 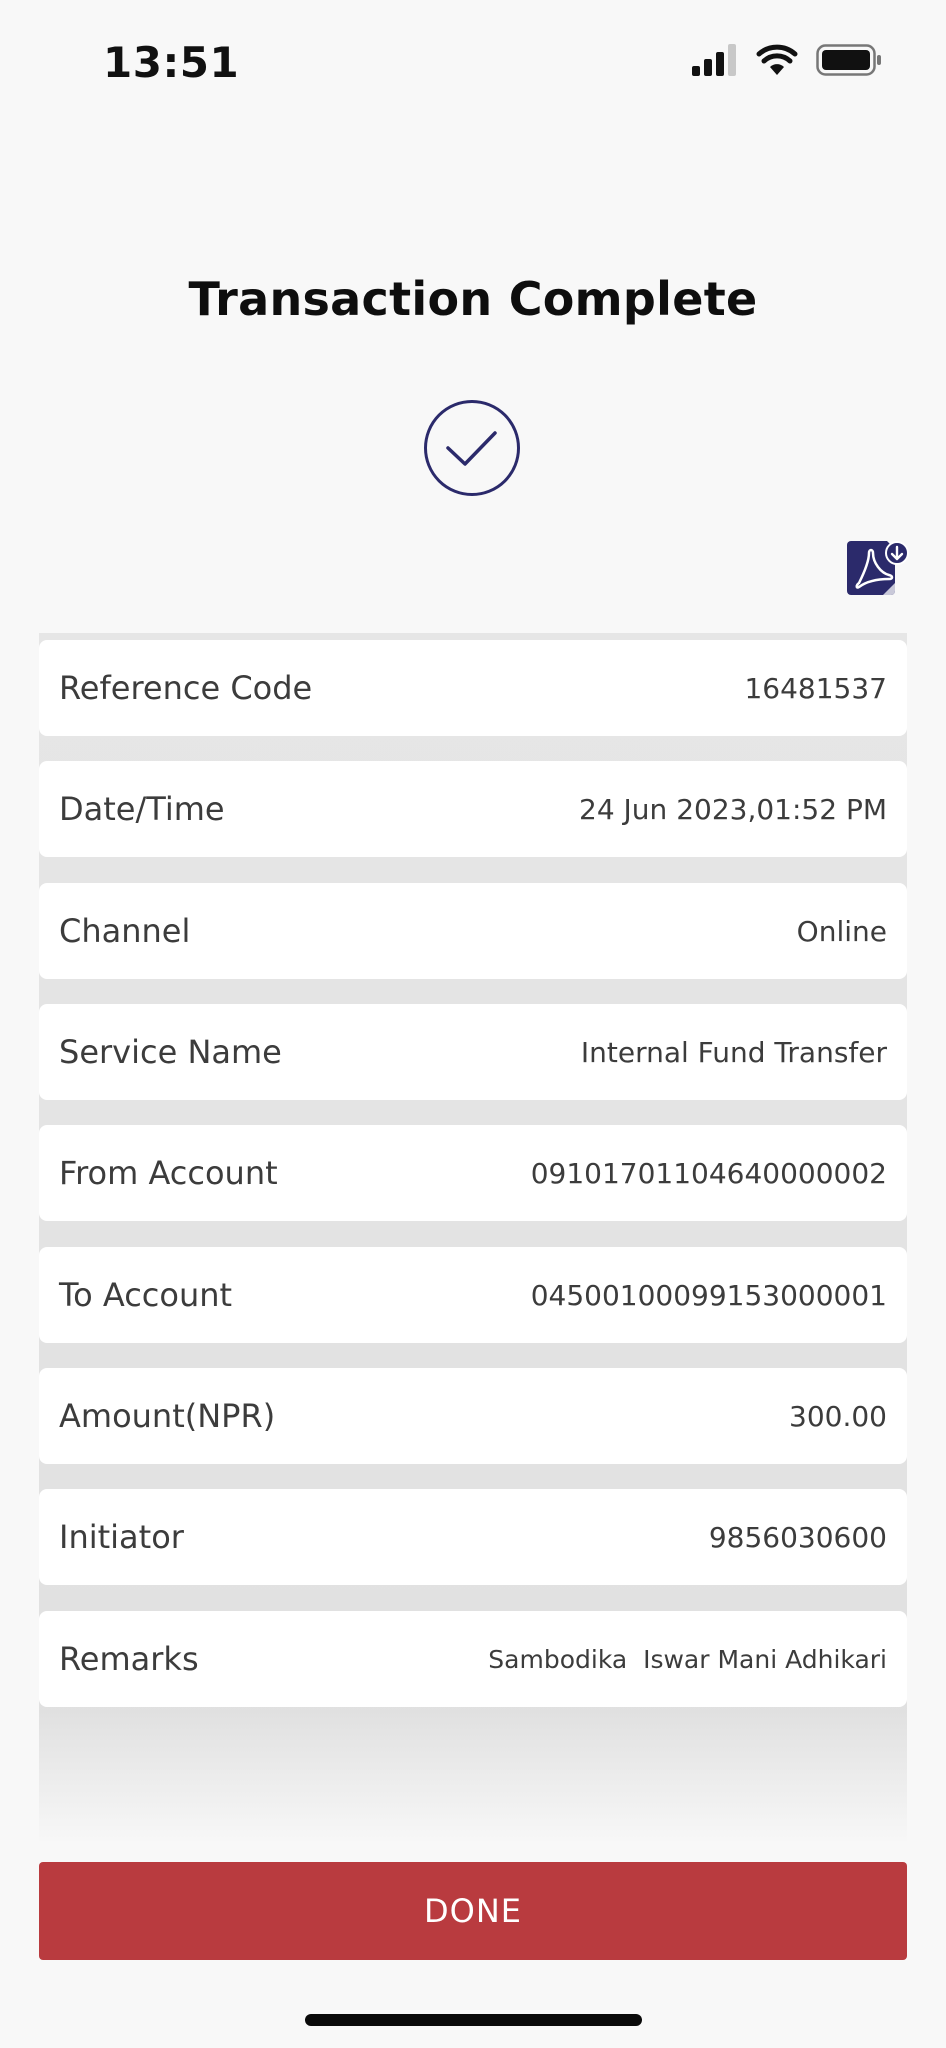 I want to click on detail-value: 24 Jun 2023,01:52 PM, so click(x=733, y=809).